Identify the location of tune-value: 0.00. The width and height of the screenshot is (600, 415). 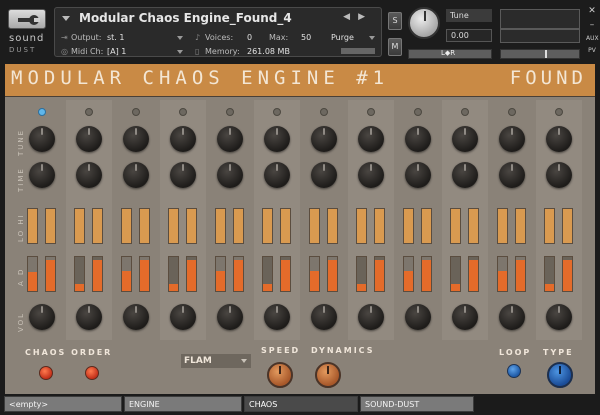
(469, 35).